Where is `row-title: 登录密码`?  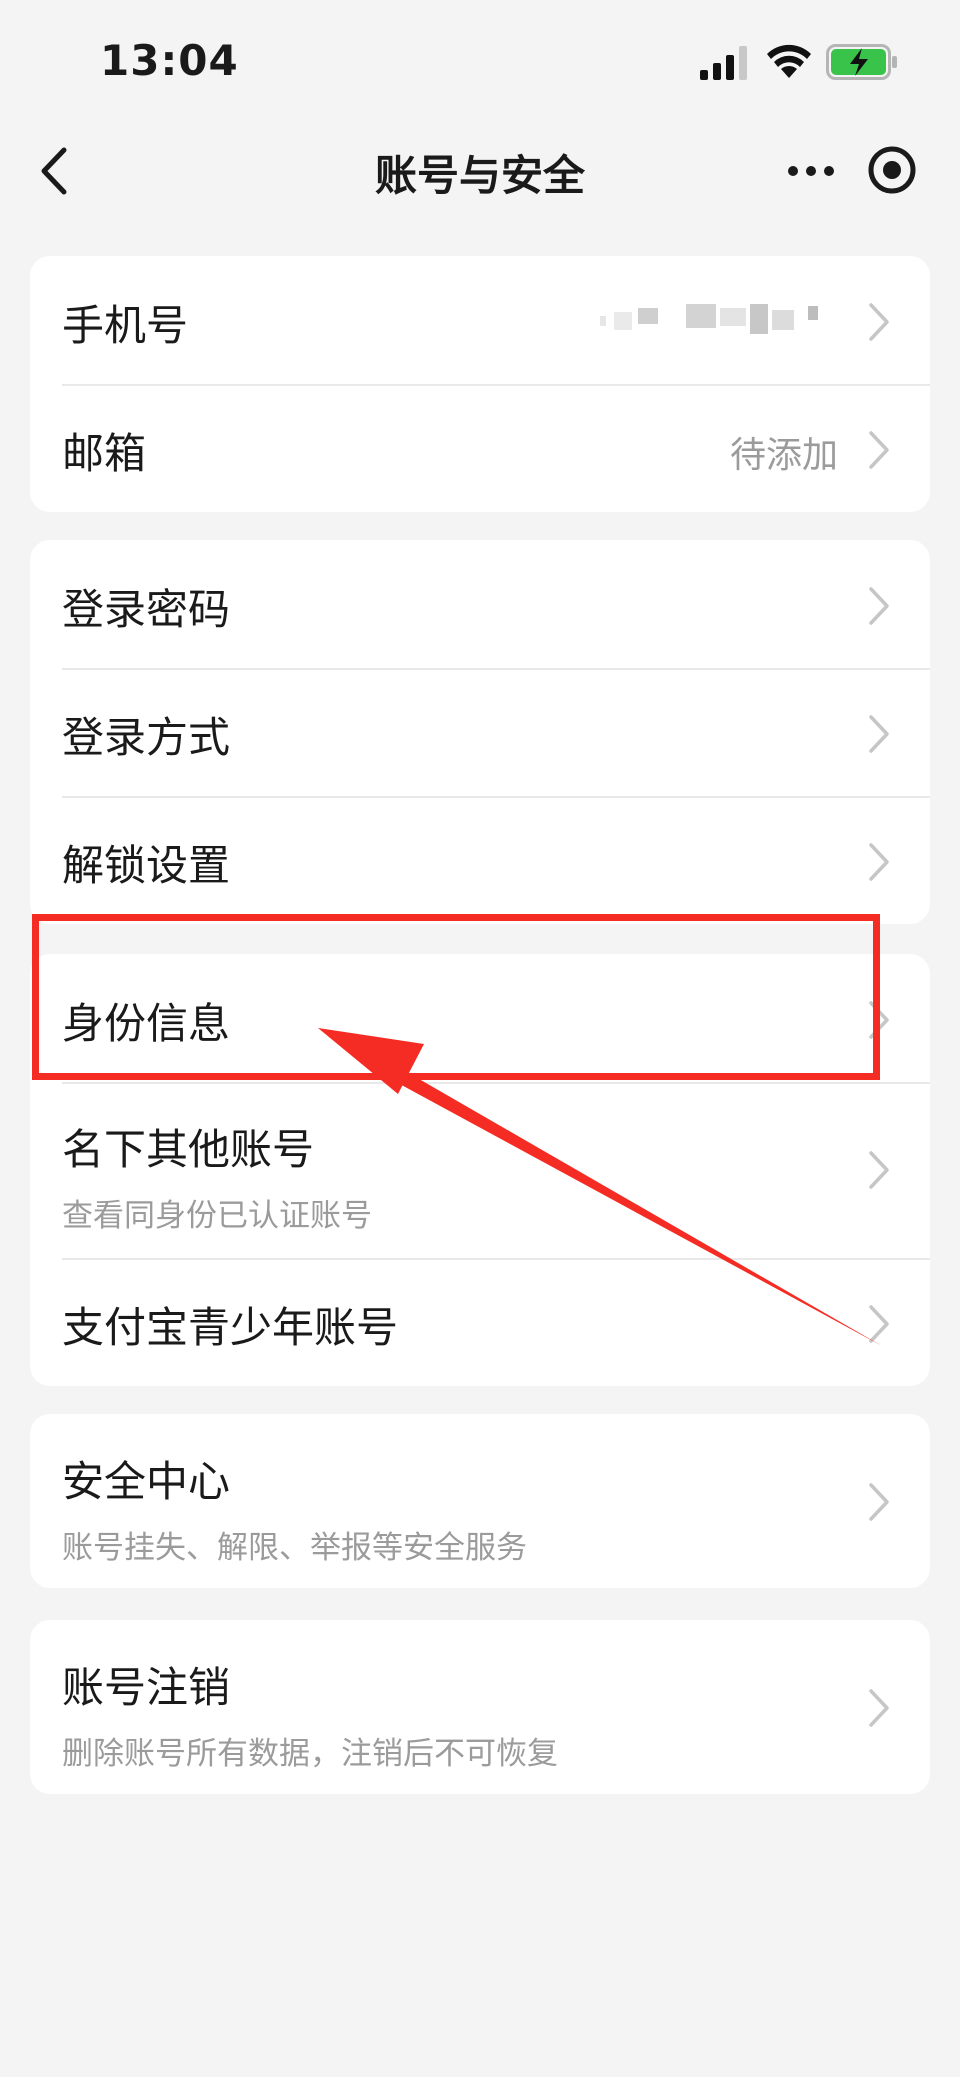 row-title: 登录密码 is located at coordinates (146, 609).